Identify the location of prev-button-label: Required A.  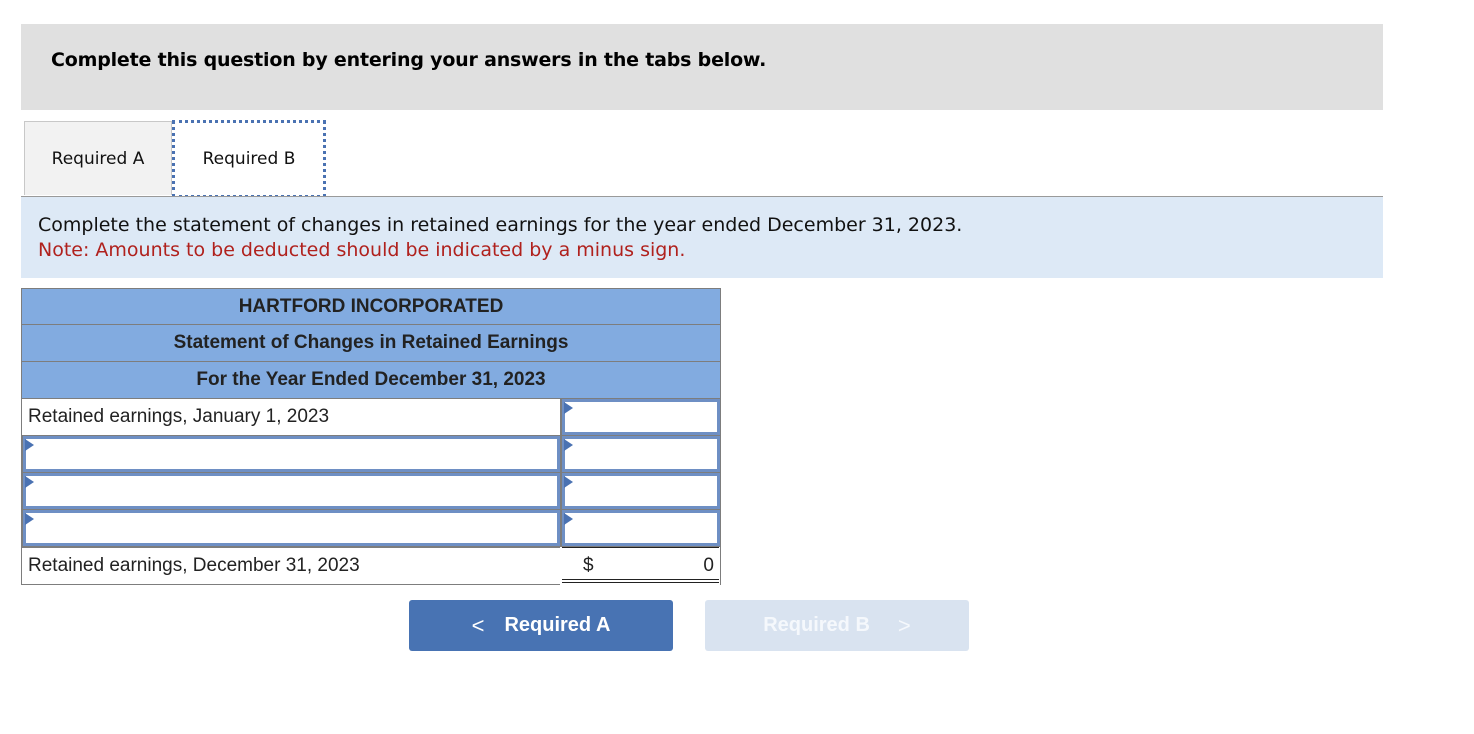
(557, 625).